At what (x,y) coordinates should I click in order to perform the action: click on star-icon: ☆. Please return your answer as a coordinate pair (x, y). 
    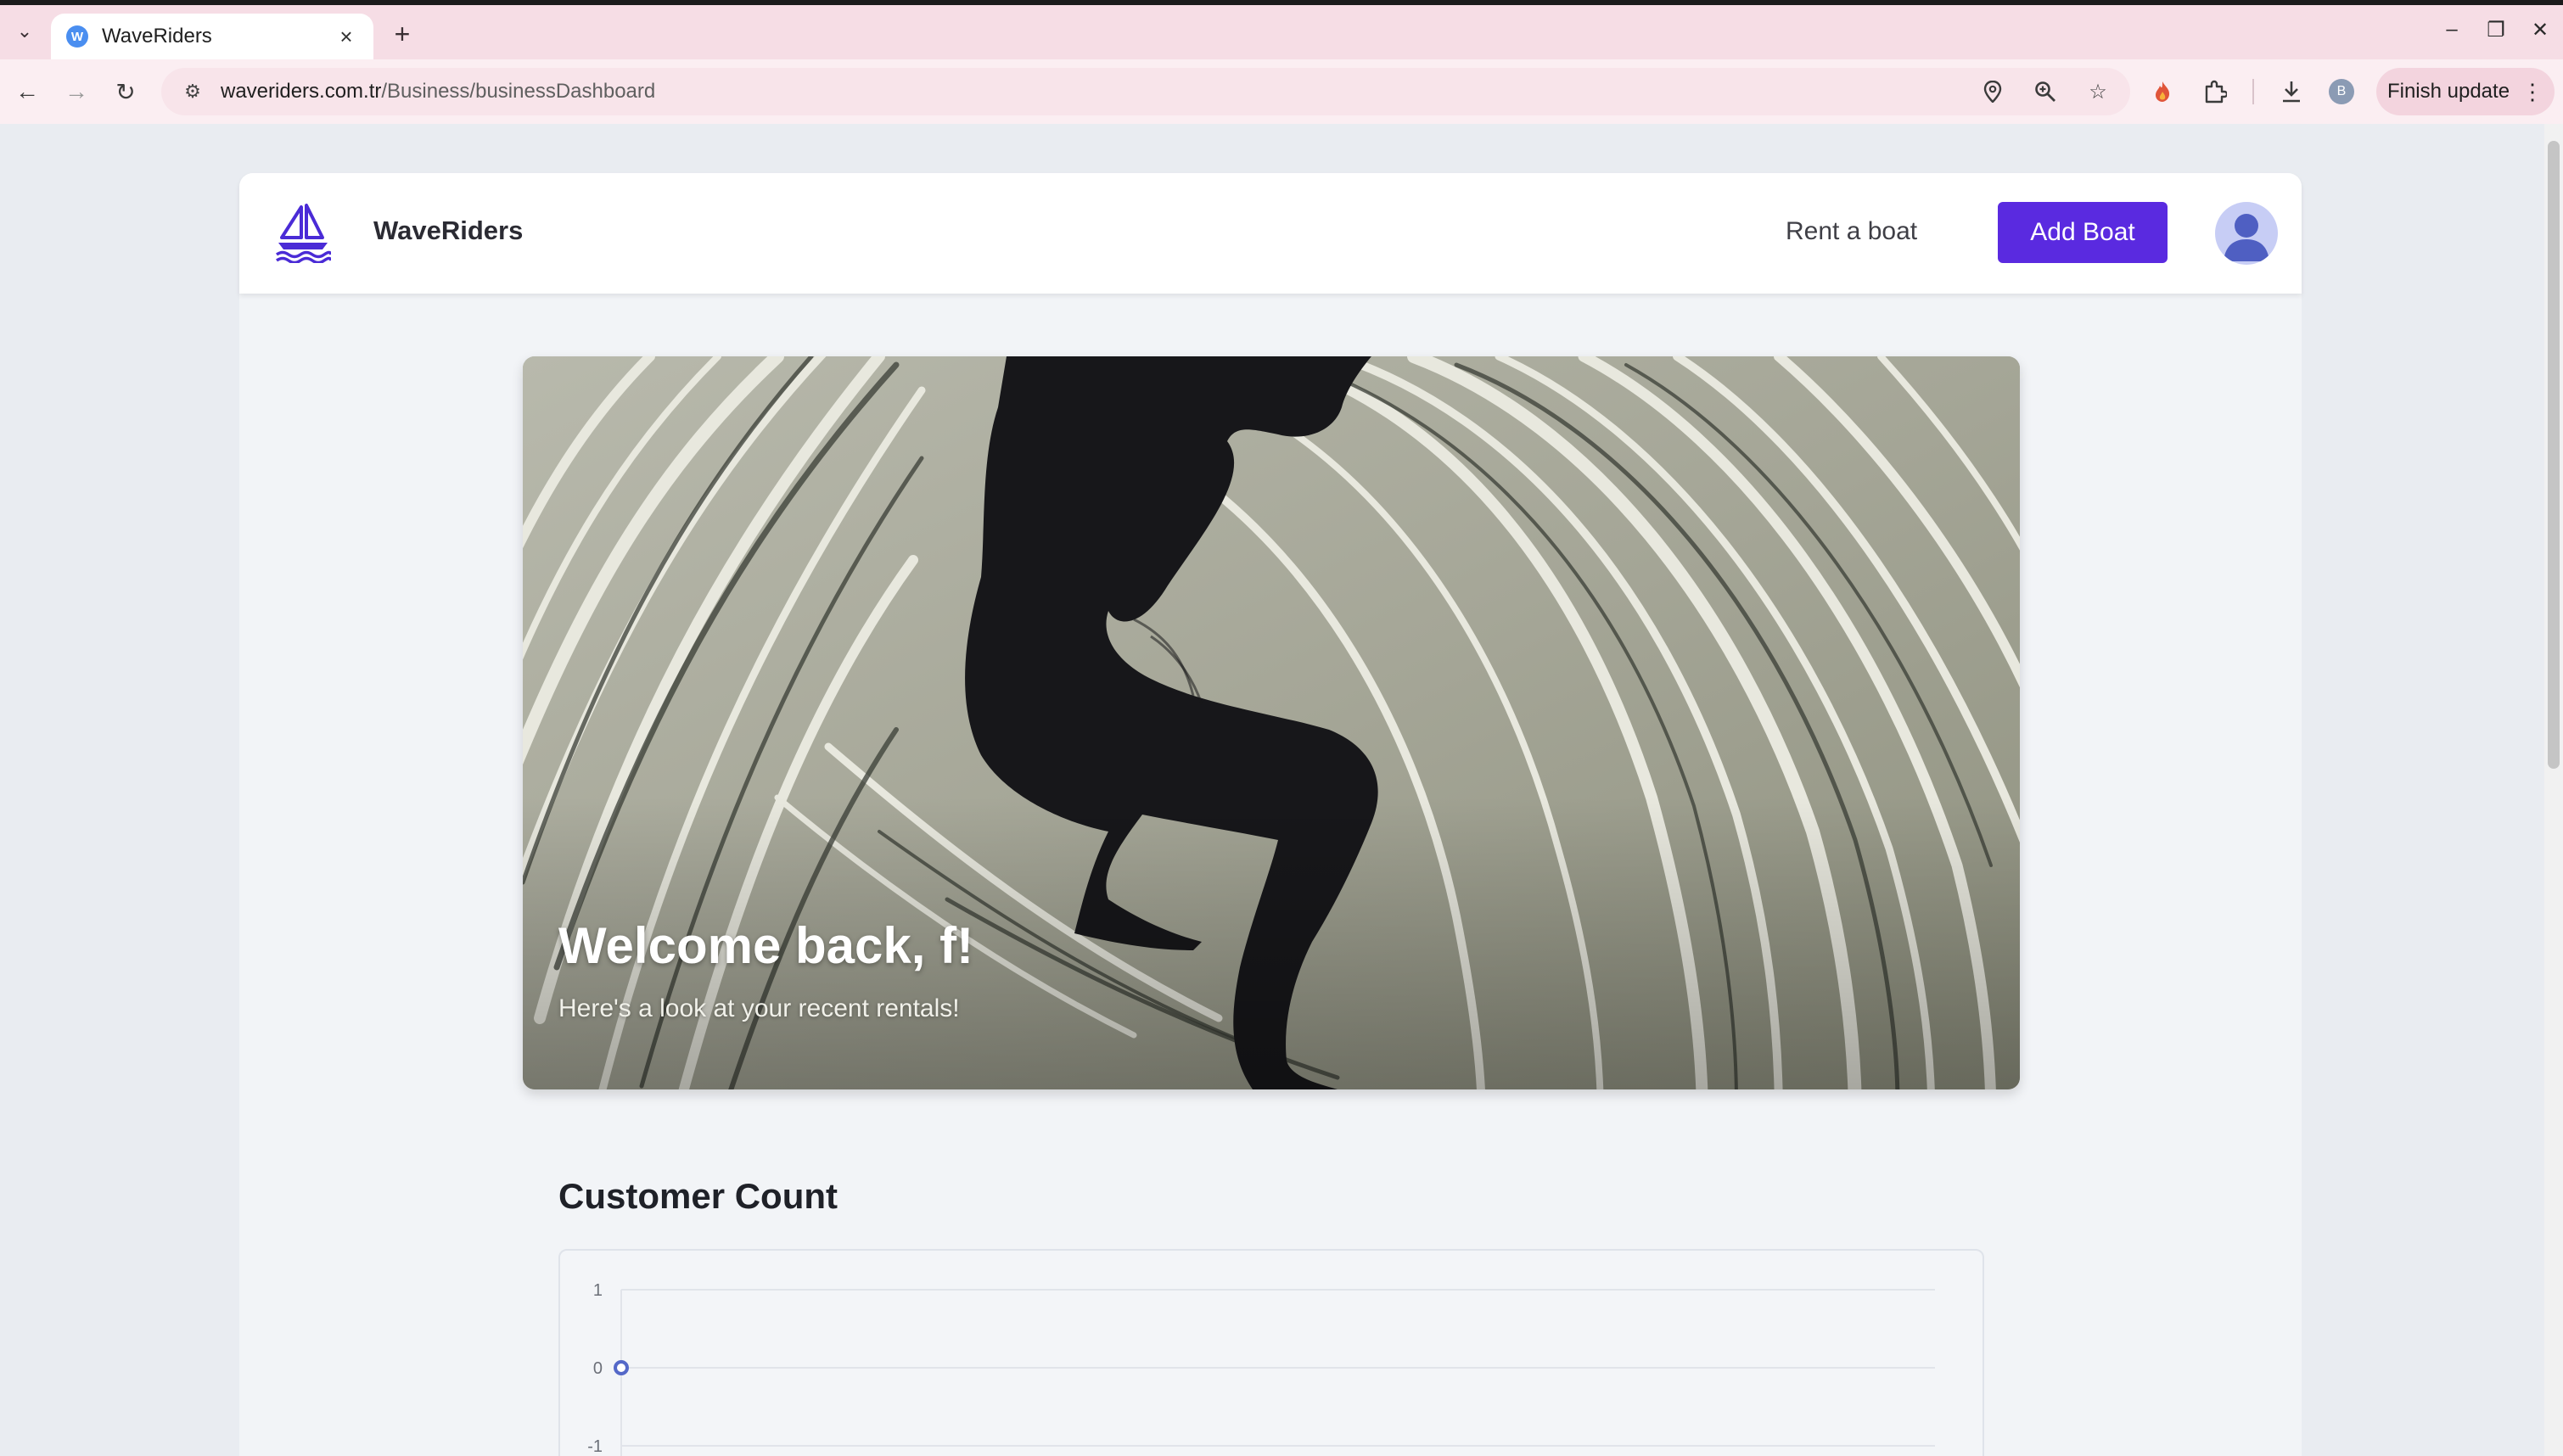
    Looking at the image, I should click on (2098, 92).